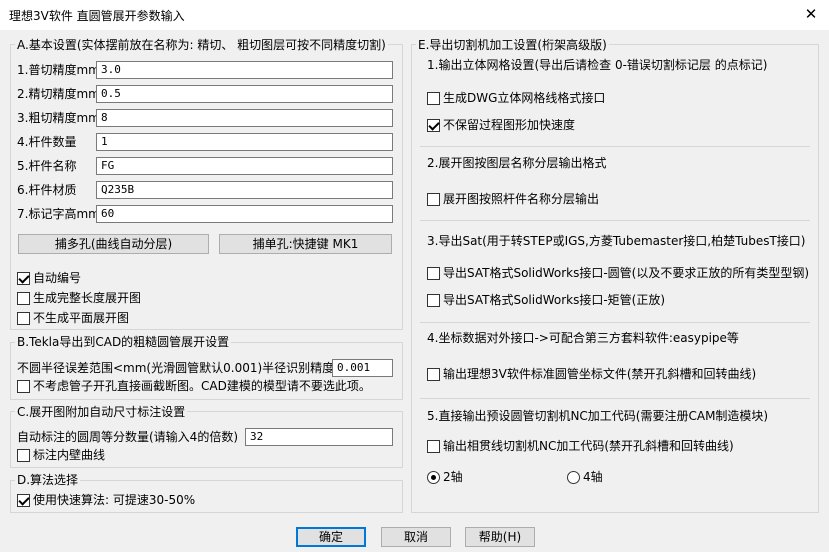 This screenshot has width=829, height=552. Describe the element at coordinates (114, 500) in the screenshot. I see `fast-algorithm-label: 使用快速算法: 可提速30-50%` at that location.